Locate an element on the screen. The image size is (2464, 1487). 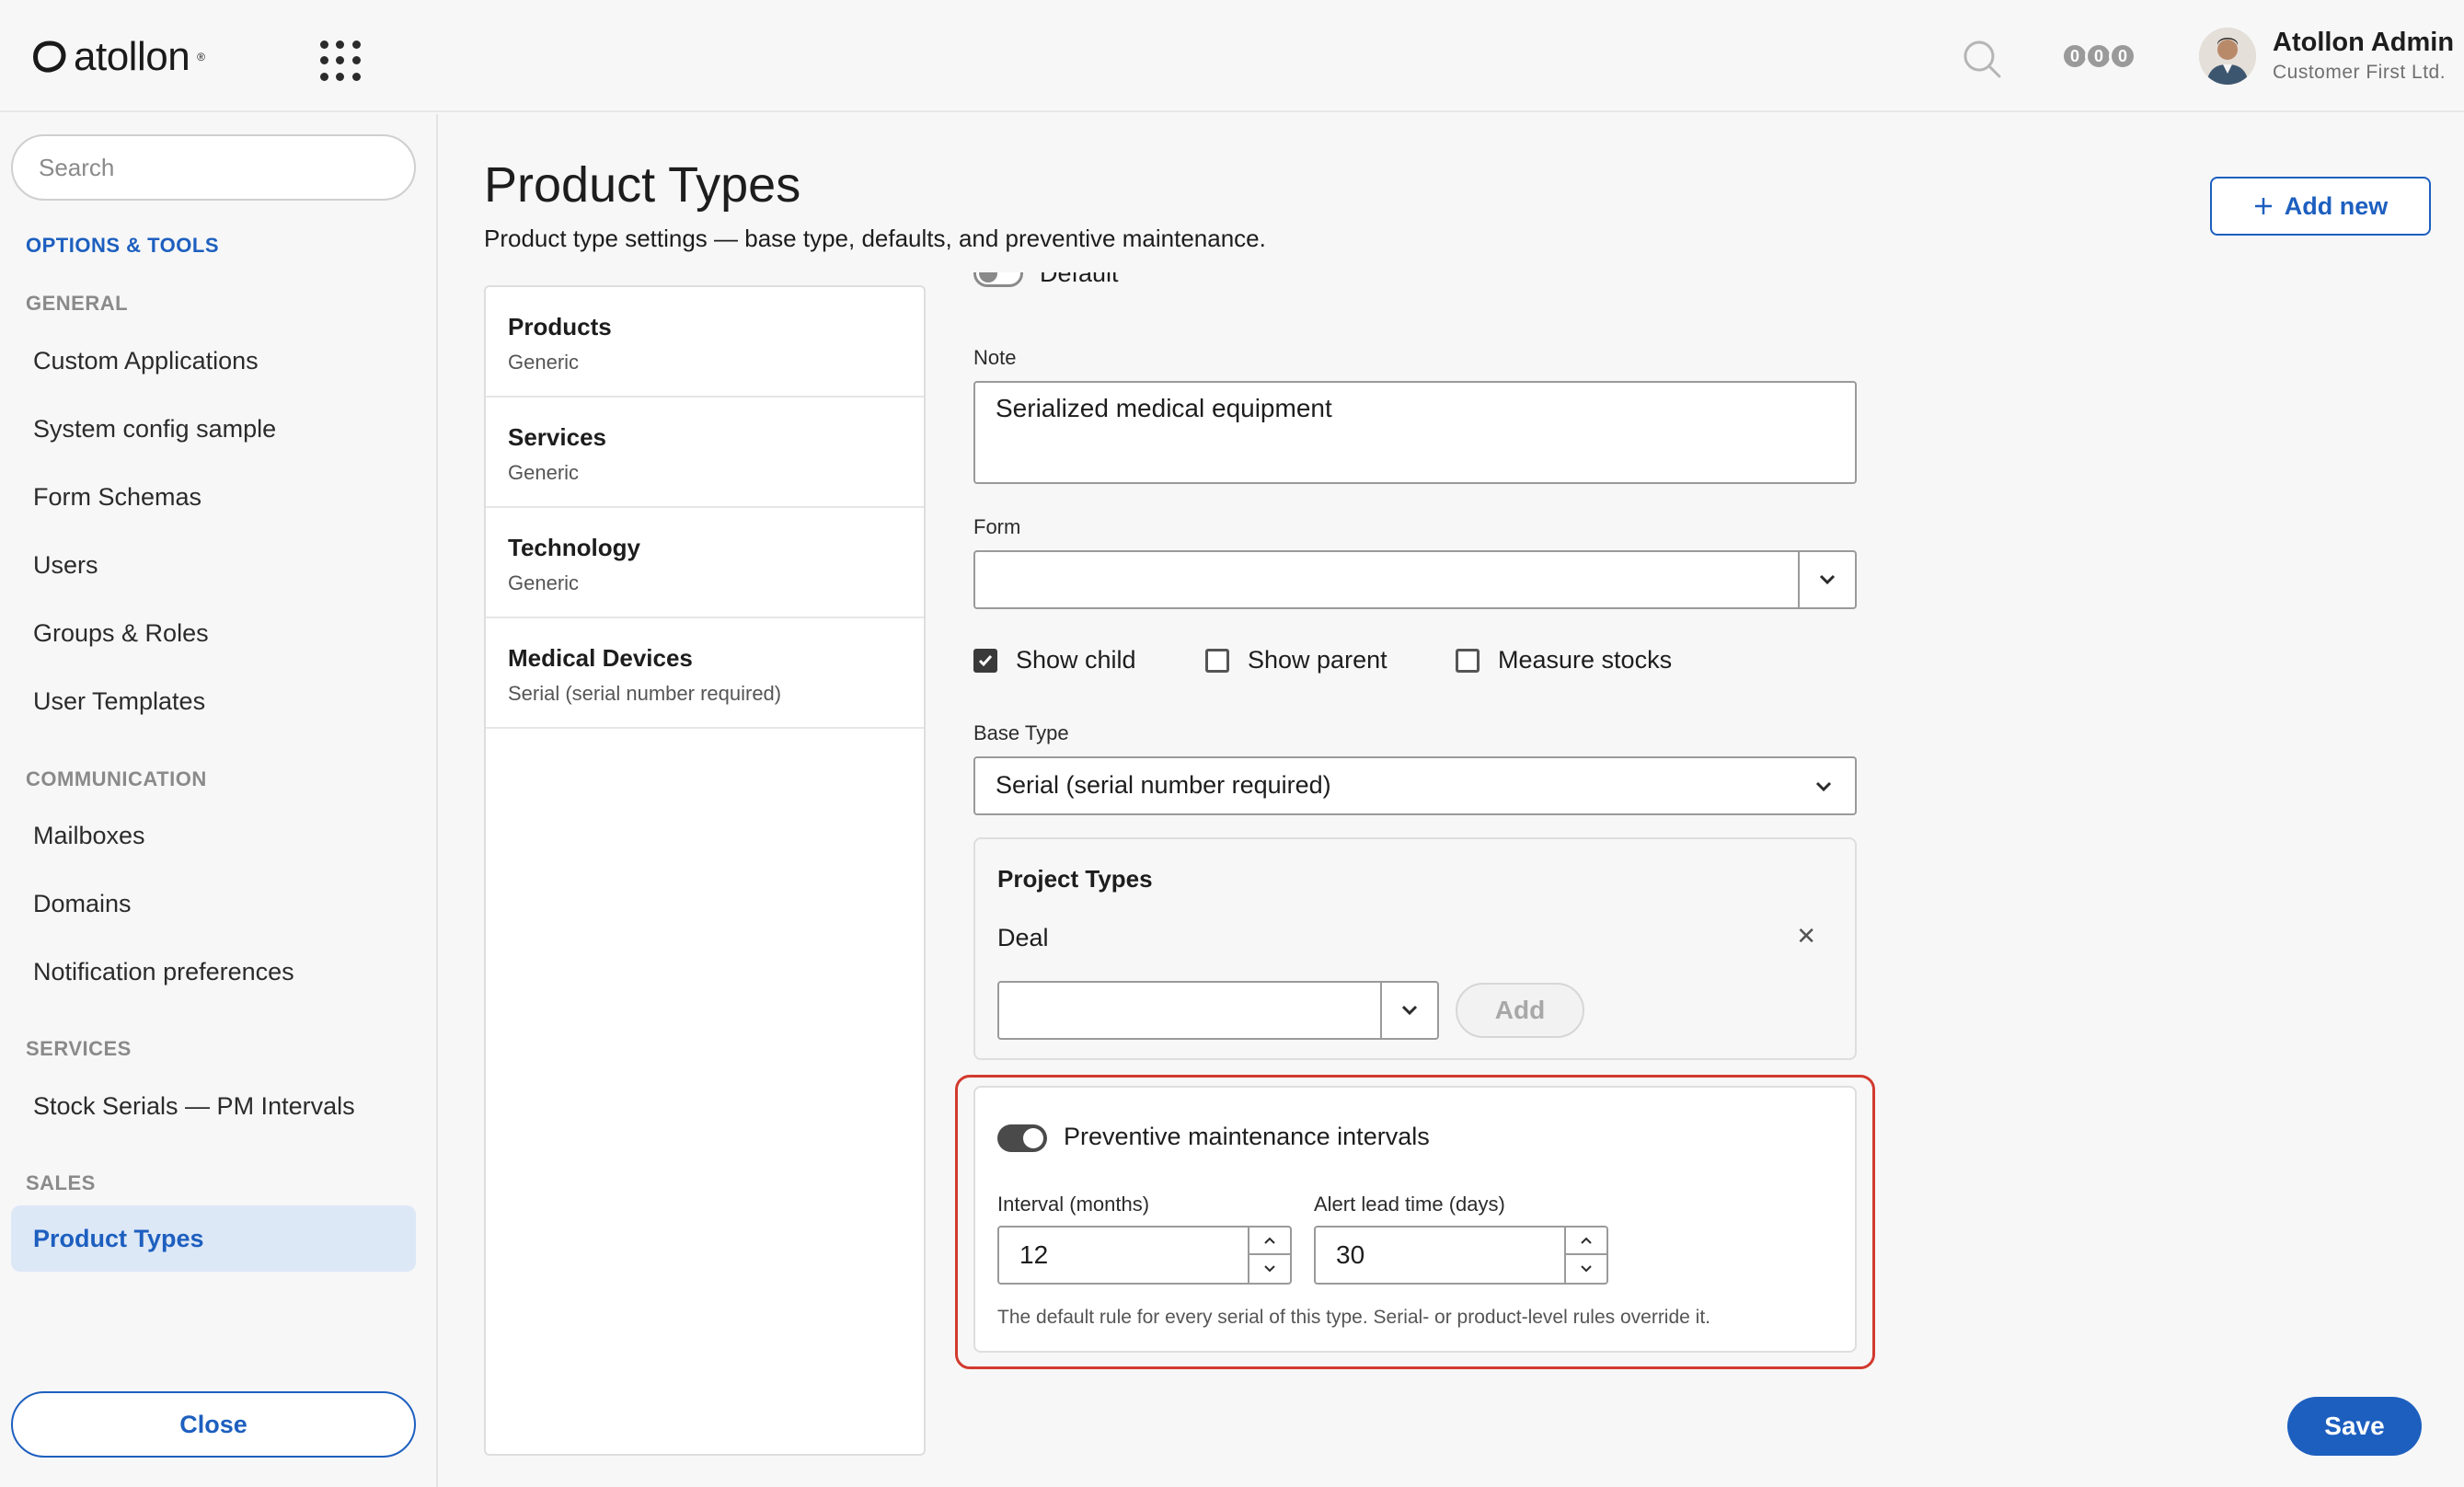
project-types-panel: Project Types Deal ✕ Add is located at coordinates (1415, 948).